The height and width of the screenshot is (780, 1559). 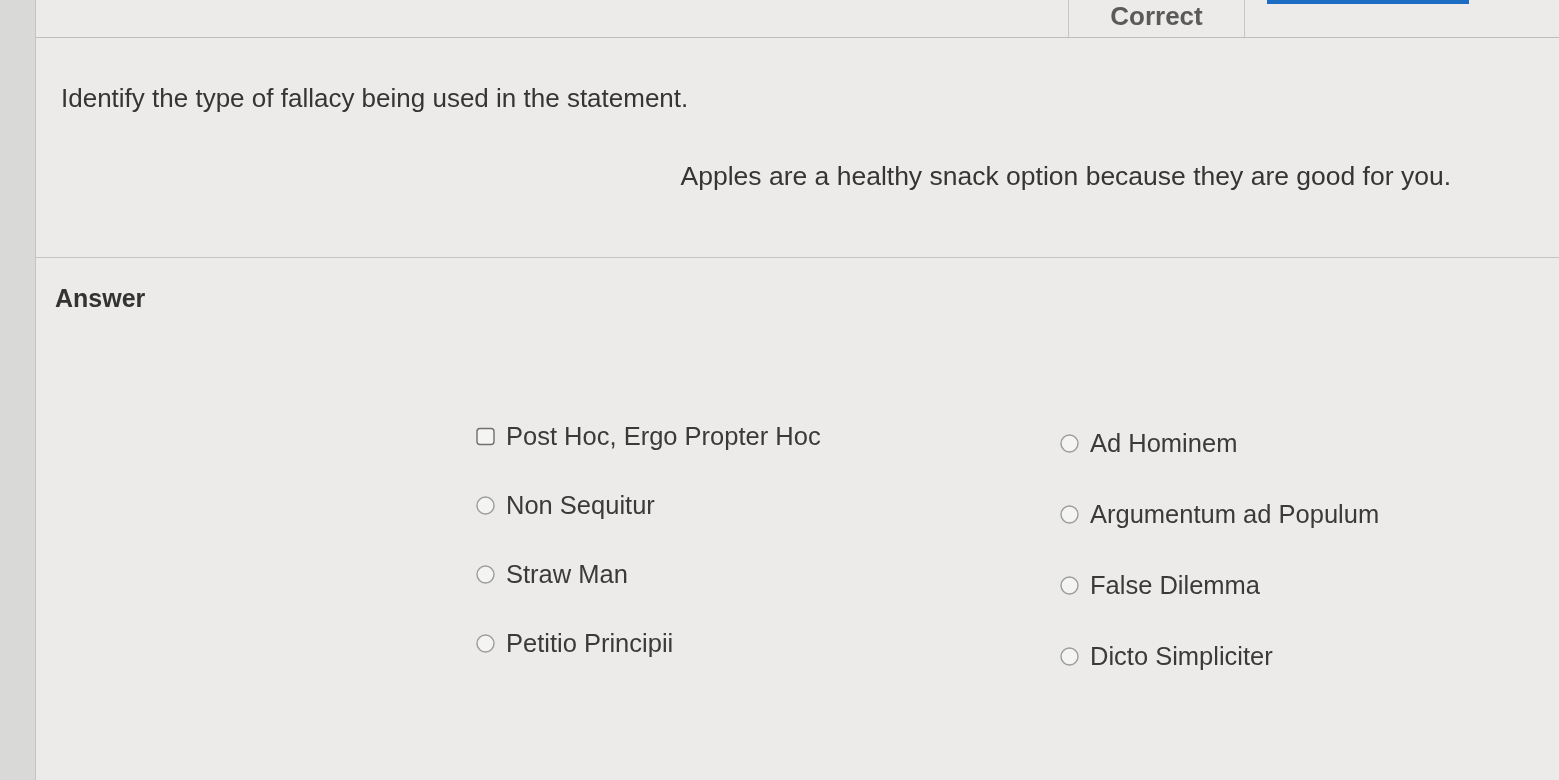 What do you see at coordinates (101, 298) in the screenshot?
I see `answer-heading: Answer` at bounding box center [101, 298].